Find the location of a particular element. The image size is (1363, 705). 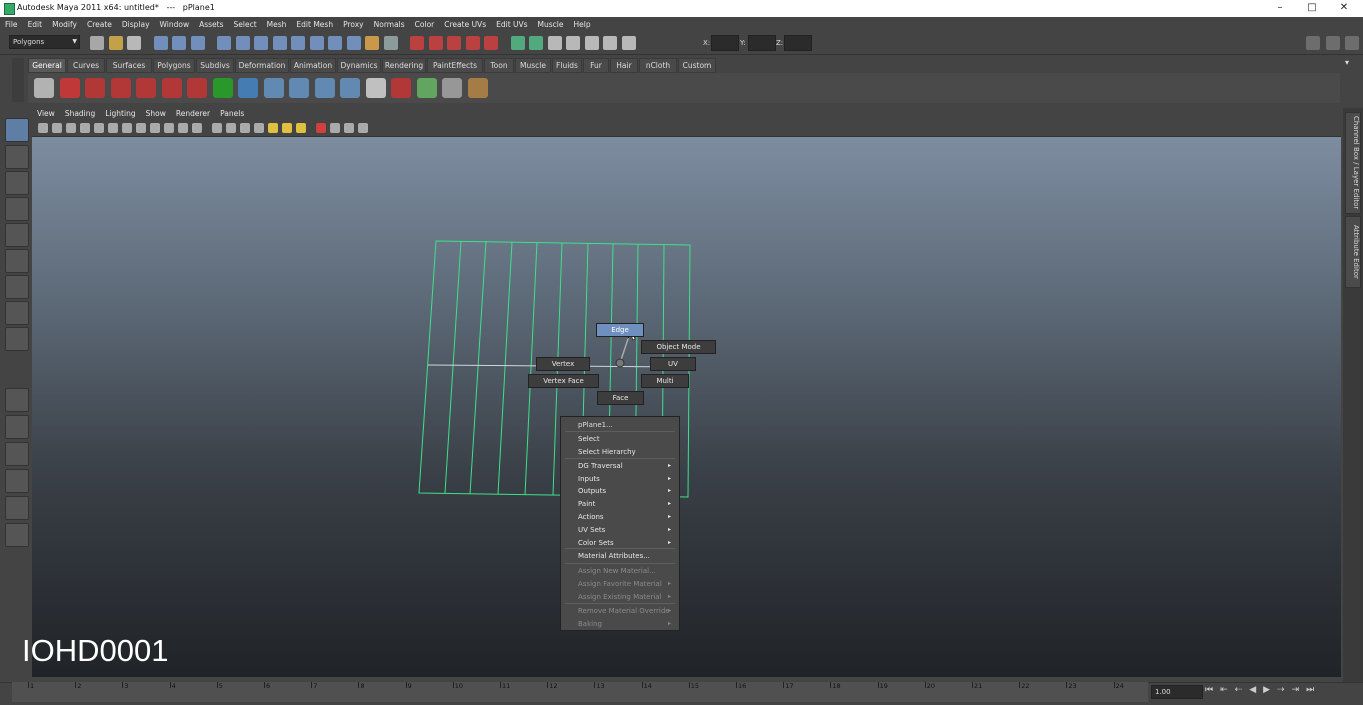

resolution-gate-icon is located at coordinates (141, 128).